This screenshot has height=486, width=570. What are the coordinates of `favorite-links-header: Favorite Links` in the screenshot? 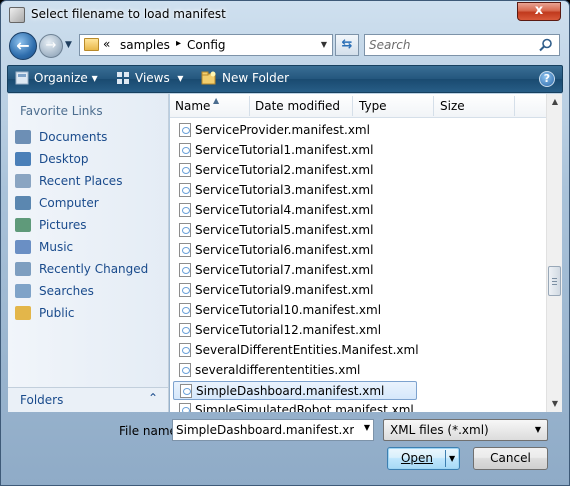 It's located at (61, 111).